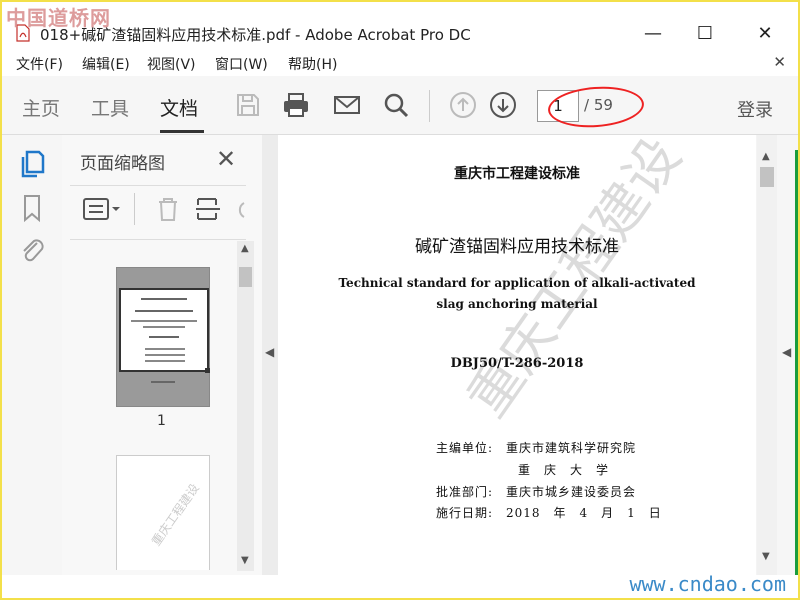  Describe the element at coordinates (32, 208) in the screenshot. I see `bookmark-icon` at that location.